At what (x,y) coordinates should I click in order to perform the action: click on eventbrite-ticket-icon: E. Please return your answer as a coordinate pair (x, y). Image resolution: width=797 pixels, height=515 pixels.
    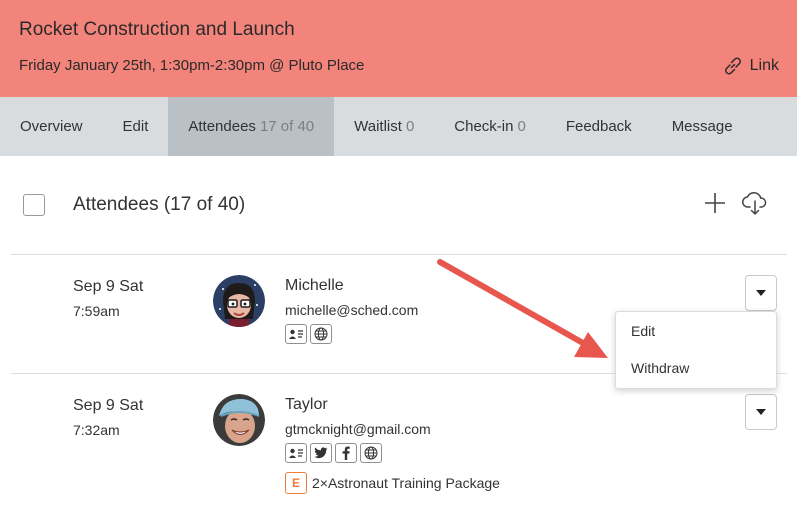
    Looking at the image, I should click on (296, 483).